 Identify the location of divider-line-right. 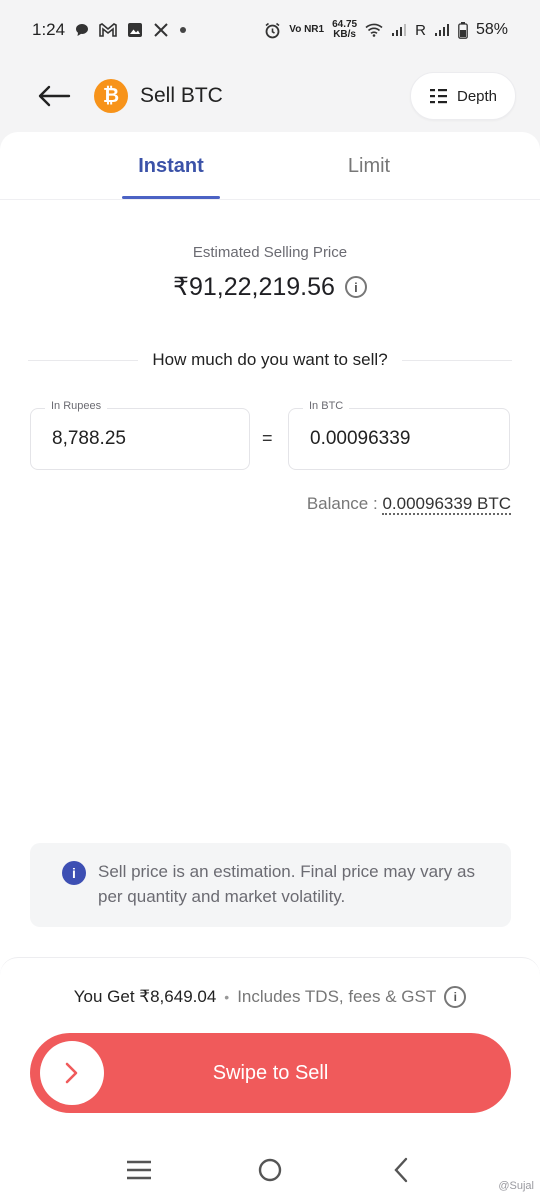
(457, 360).